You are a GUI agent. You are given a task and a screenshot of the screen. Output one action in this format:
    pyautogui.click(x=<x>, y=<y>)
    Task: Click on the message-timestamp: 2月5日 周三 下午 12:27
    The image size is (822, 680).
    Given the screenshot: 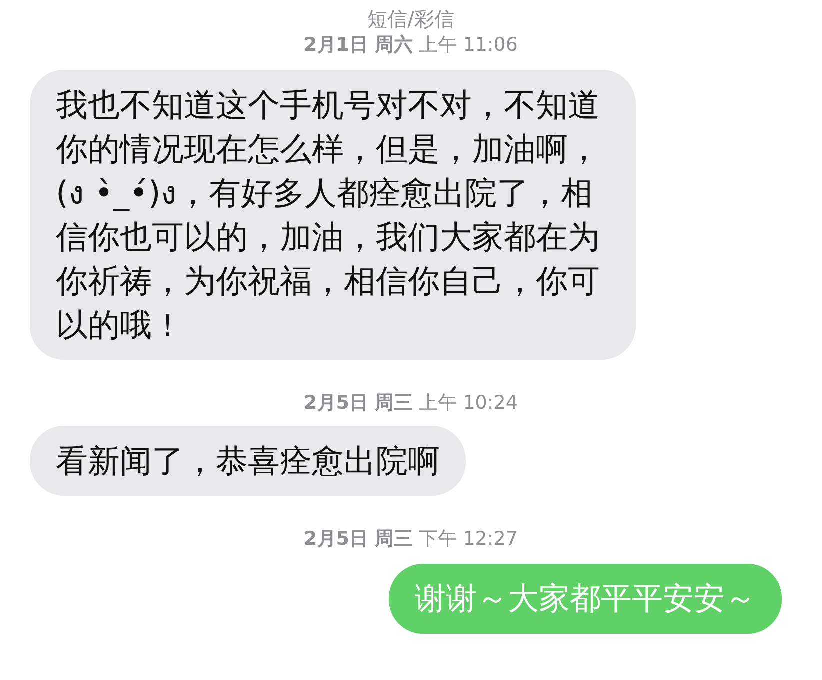 What is the action you would take?
    pyautogui.click(x=411, y=539)
    